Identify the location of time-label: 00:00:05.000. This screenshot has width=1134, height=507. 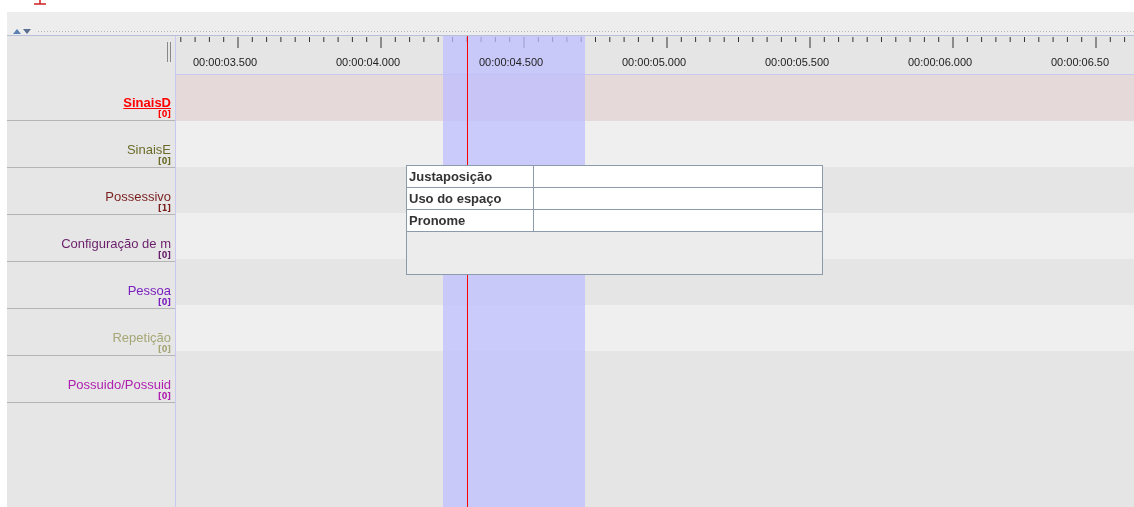
(654, 62).